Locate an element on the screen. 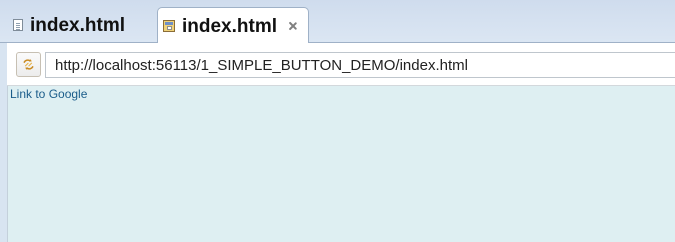  file-icon is located at coordinates (18, 25).